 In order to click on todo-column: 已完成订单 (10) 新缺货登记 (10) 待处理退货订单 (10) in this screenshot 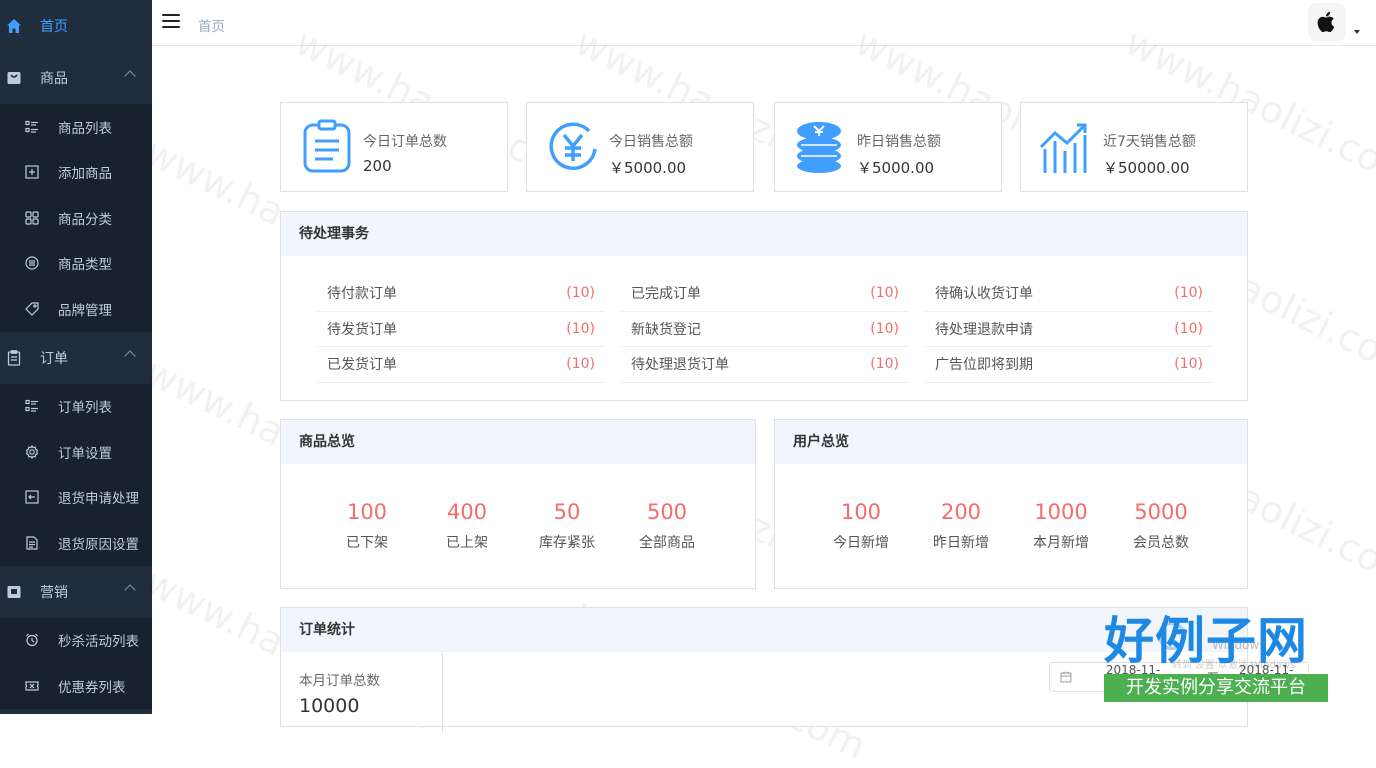, I will do `click(765, 329)`.